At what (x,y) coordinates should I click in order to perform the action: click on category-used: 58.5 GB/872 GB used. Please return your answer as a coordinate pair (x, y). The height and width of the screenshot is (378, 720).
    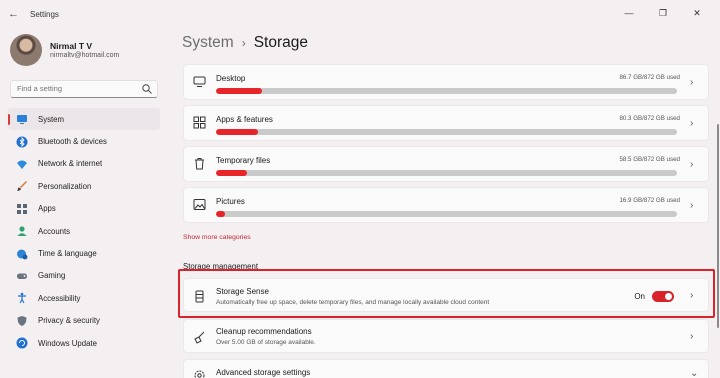
    Looking at the image, I should click on (649, 159).